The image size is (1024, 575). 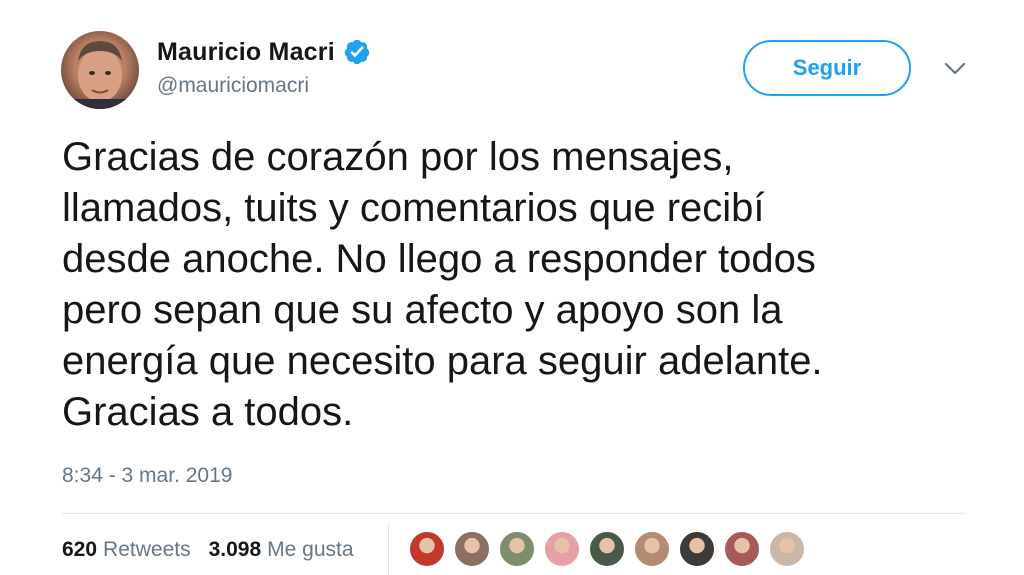 What do you see at coordinates (79, 550) in the screenshot?
I see `retweets-count: 620` at bounding box center [79, 550].